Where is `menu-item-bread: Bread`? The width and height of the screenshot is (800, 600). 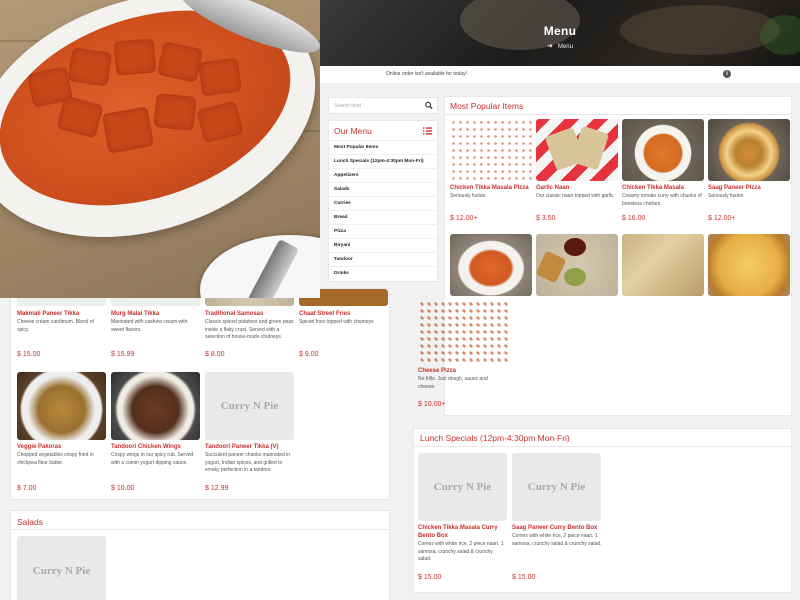 menu-item-bread: Bread is located at coordinates (383, 218).